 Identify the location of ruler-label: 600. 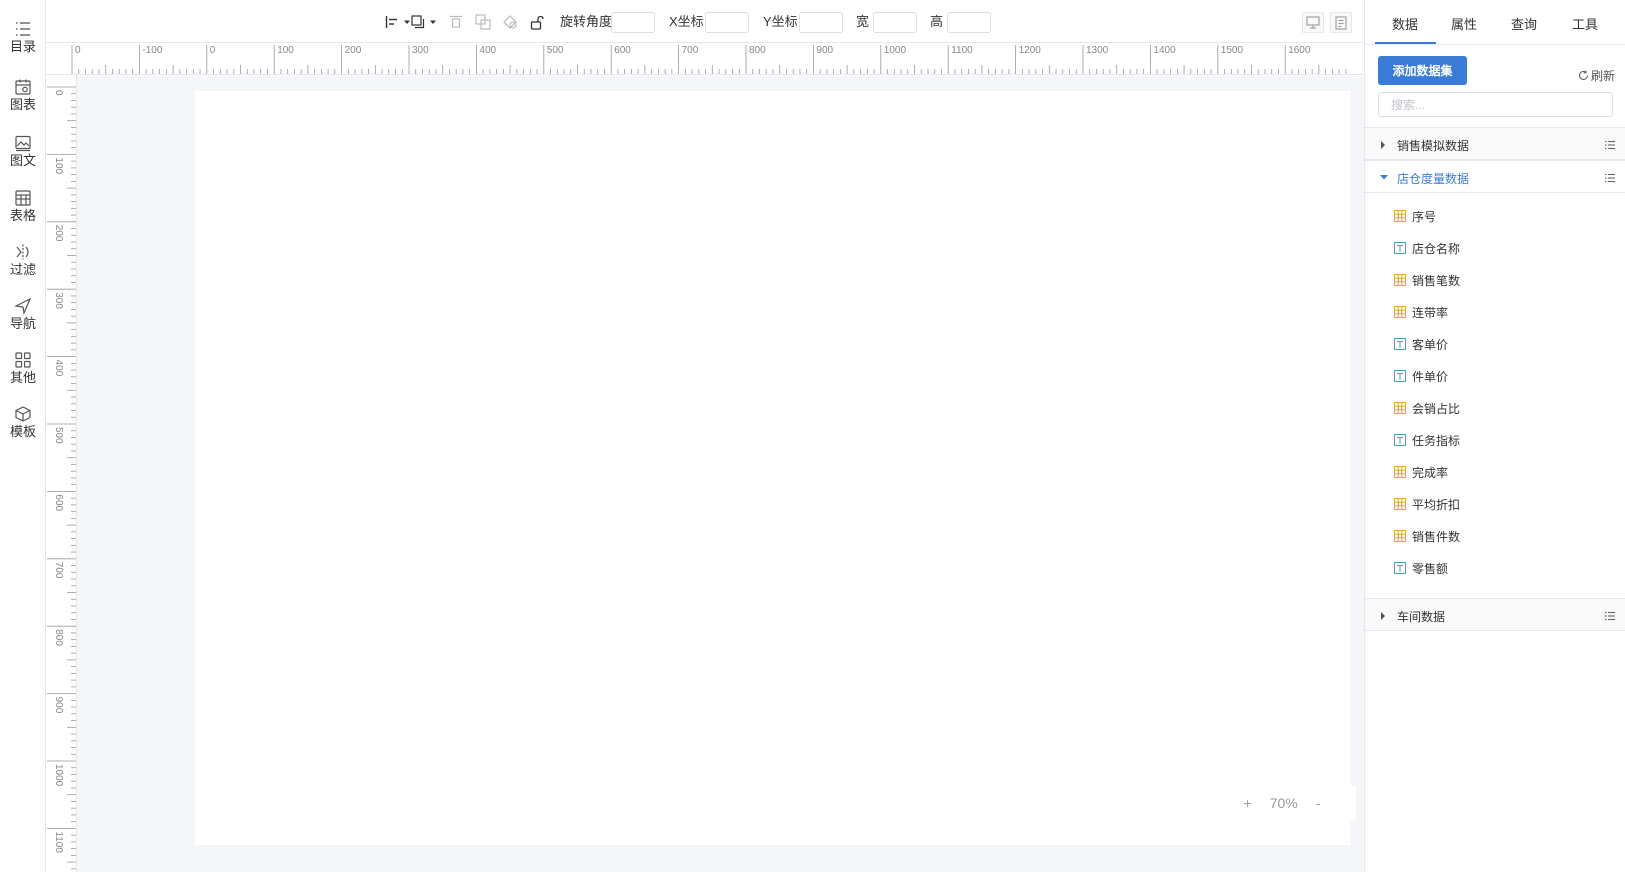
(622, 50).